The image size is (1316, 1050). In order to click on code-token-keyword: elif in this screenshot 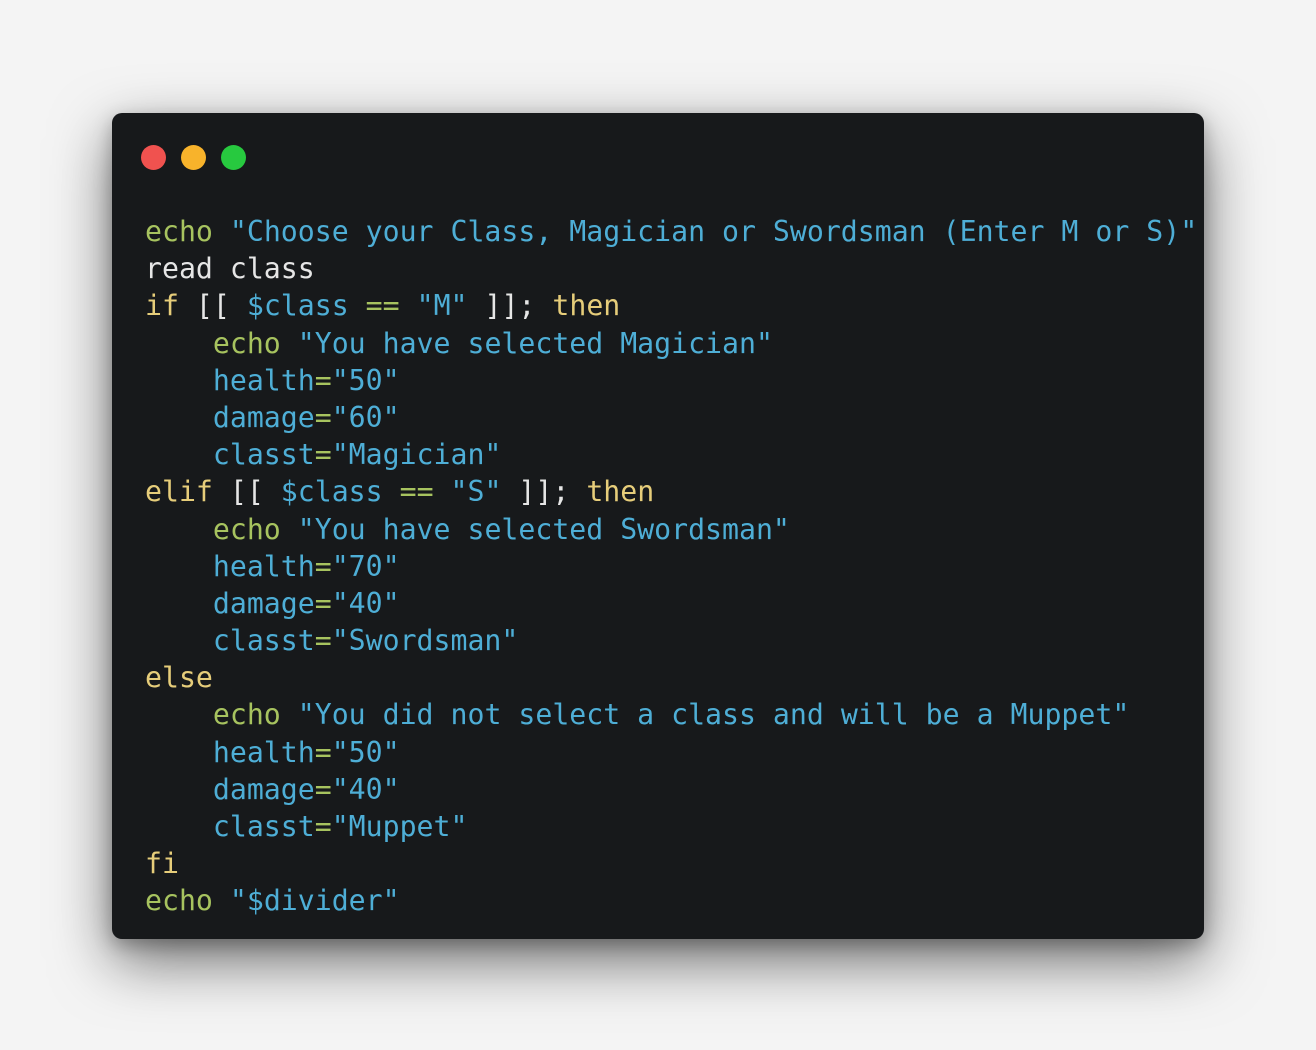, I will do `click(179, 492)`.